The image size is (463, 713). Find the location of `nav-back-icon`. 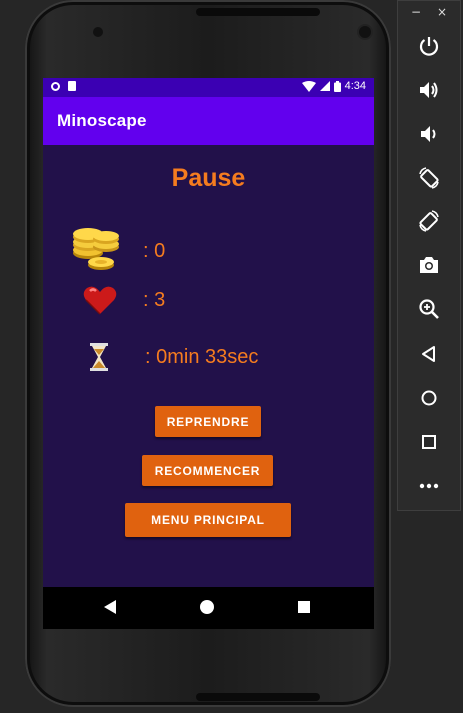

nav-back-icon is located at coordinates (110, 607).